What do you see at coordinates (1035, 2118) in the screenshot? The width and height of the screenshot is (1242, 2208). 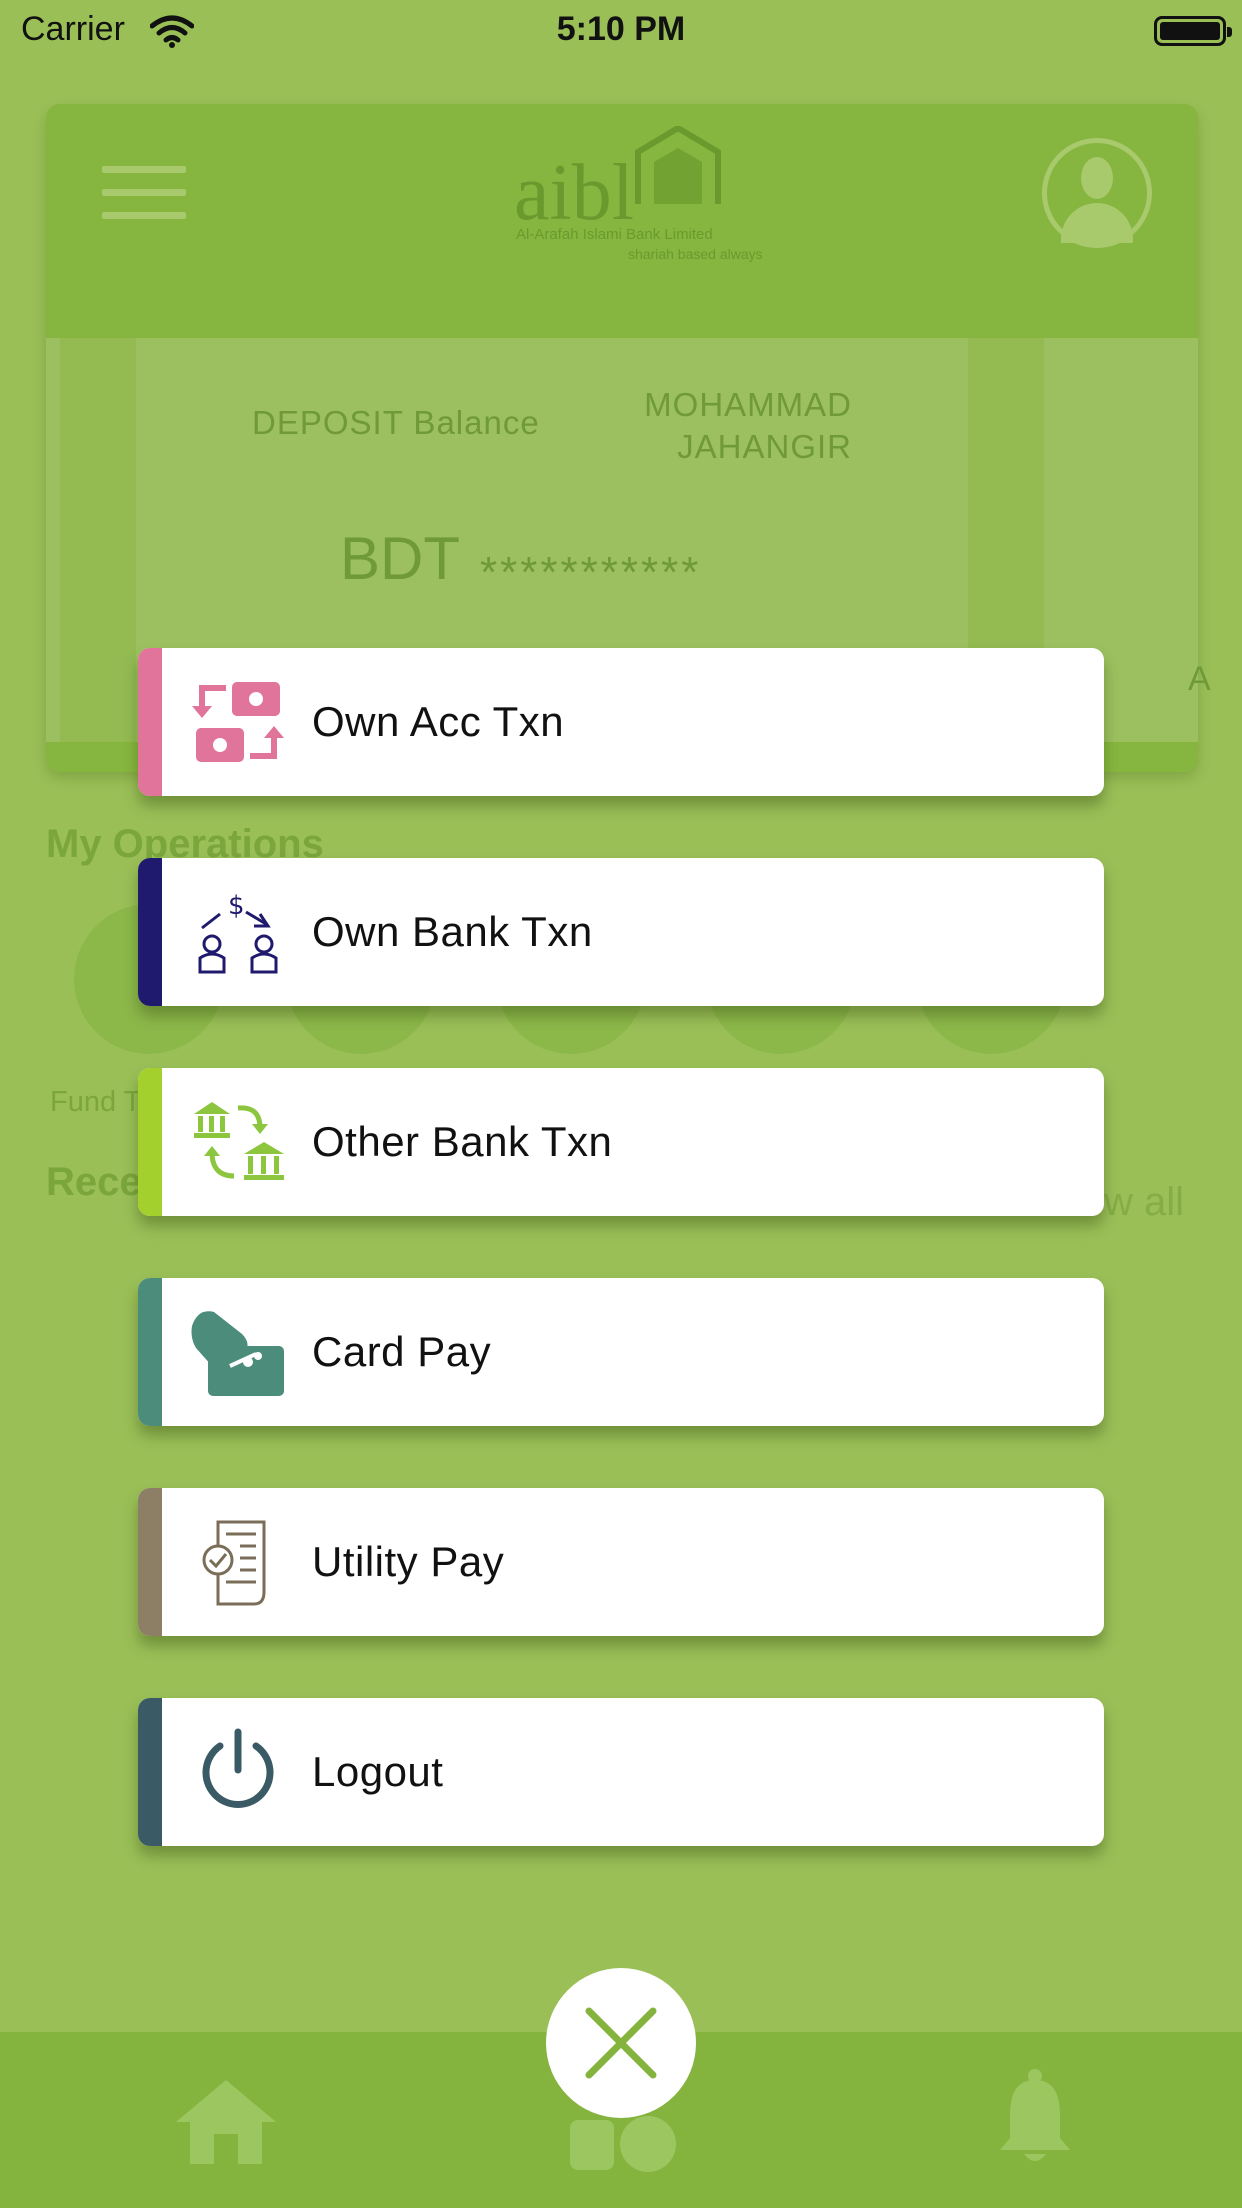 I see `bell-icon` at bounding box center [1035, 2118].